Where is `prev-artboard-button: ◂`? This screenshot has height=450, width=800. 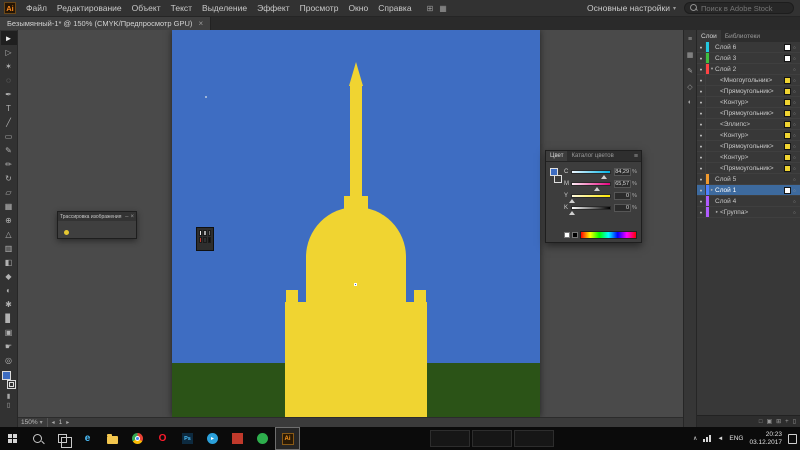 prev-artboard-button: ◂ is located at coordinates (53, 422).